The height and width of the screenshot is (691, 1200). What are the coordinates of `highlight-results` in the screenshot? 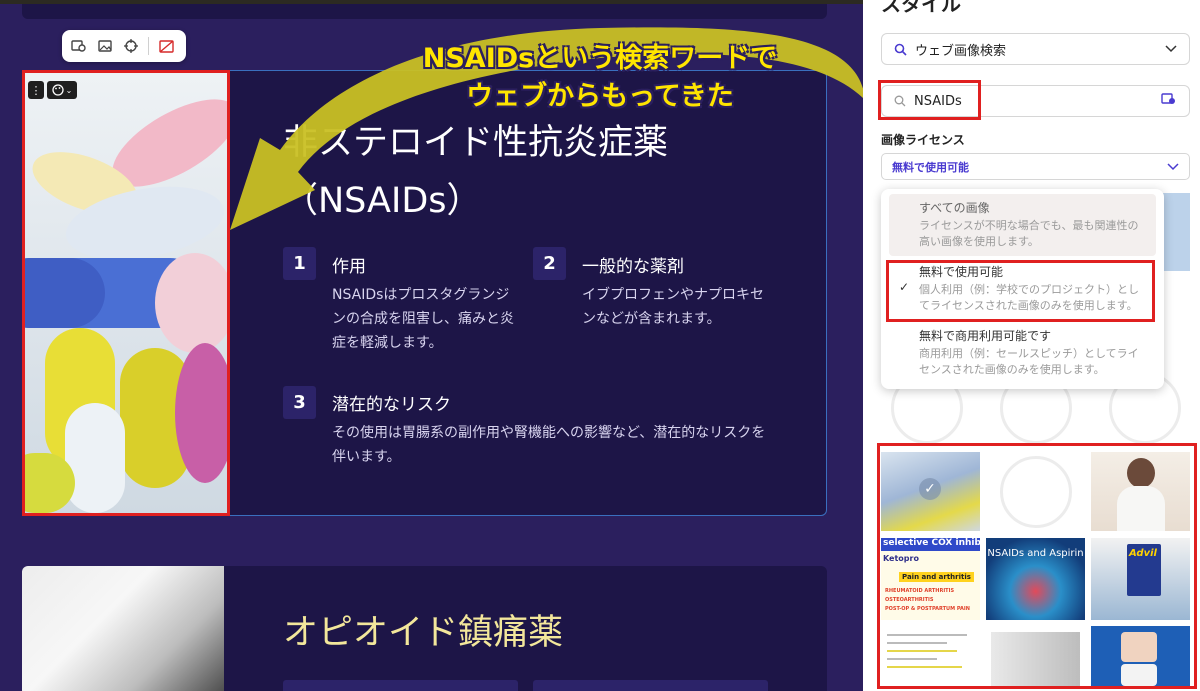 It's located at (1037, 566).